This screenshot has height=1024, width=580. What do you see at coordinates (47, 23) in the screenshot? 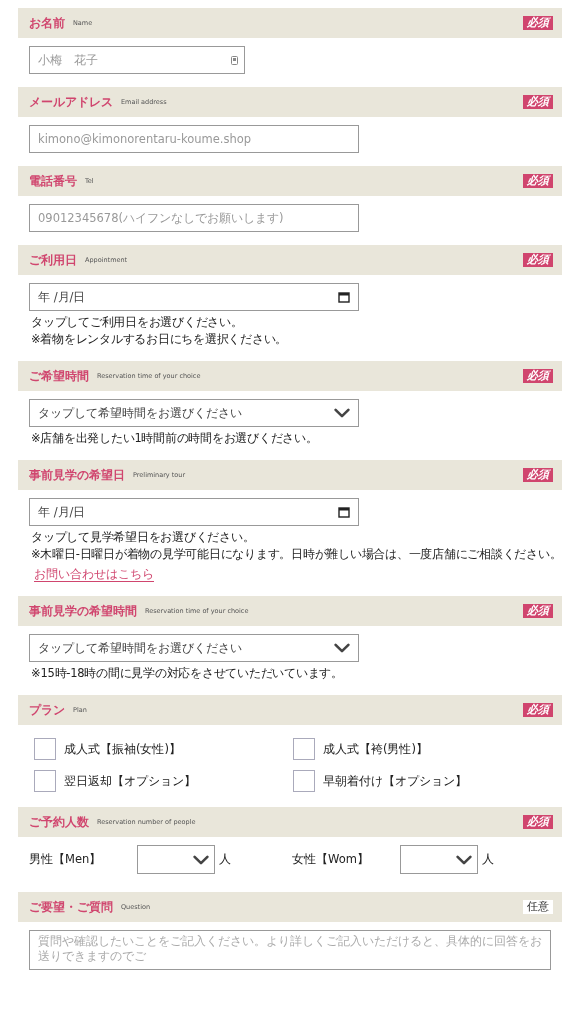
I see `section-title: お名前` at bounding box center [47, 23].